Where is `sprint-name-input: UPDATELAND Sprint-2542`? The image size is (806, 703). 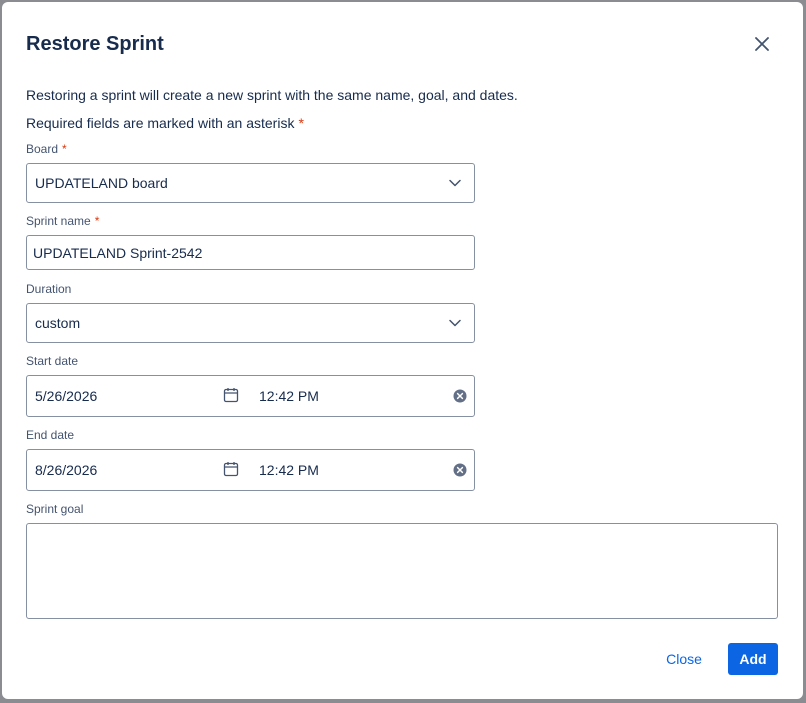 sprint-name-input: UPDATELAND Sprint-2542 is located at coordinates (250, 252).